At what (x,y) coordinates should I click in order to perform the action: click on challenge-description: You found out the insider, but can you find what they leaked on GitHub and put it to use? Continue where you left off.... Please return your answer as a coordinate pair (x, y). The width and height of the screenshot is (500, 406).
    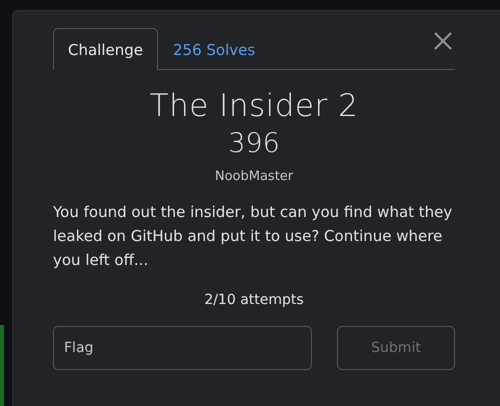
    Looking at the image, I should click on (253, 236).